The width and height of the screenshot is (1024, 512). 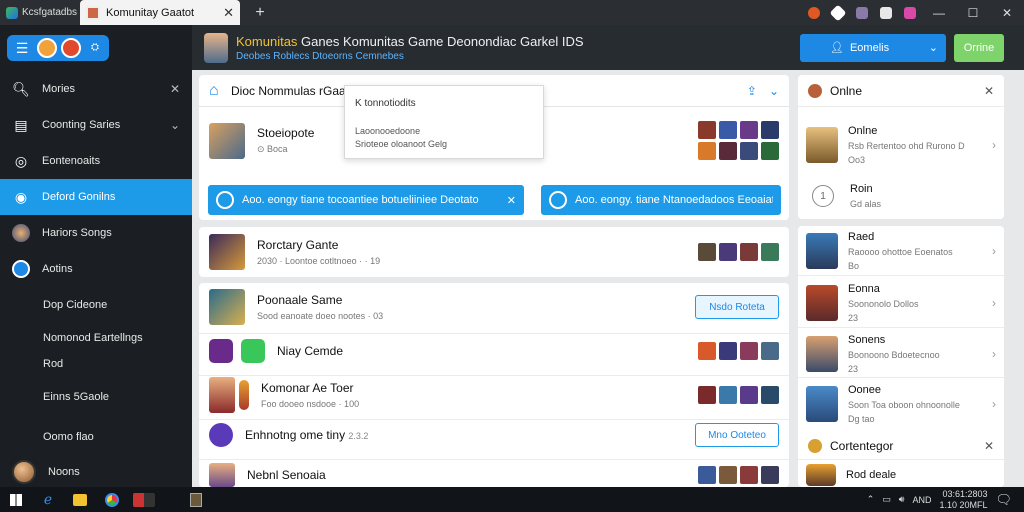 I want to click on share-icon: ⇪, so click(x=752, y=91).